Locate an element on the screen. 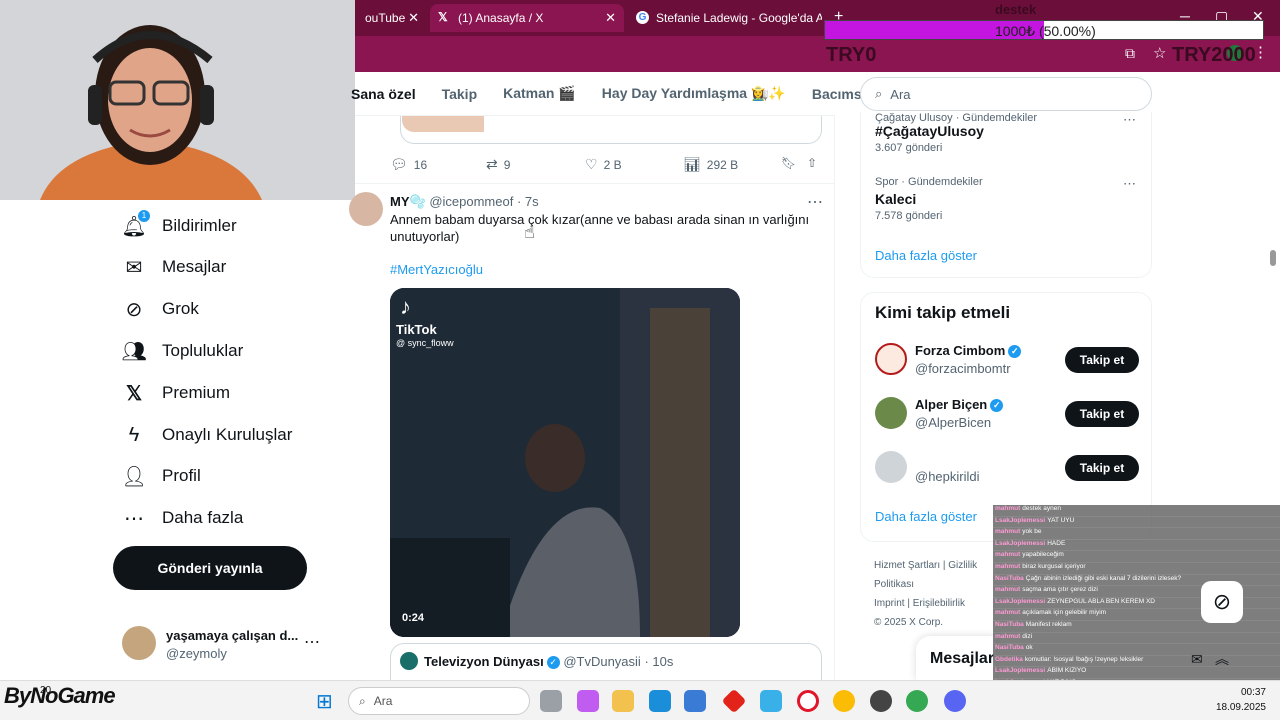 This screenshot has width=1280, height=720. sidebar-item-communities: 👥︎ Topluluklar is located at coordinates (182, 351).